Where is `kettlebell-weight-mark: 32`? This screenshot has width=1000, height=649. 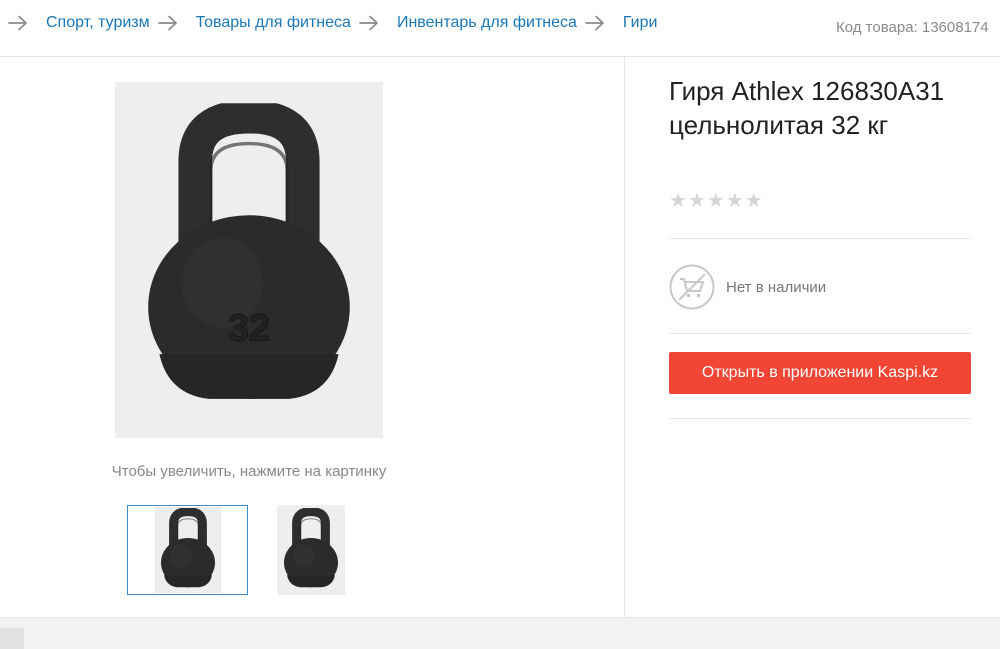
kettlebell-weight-mark: 32 is located at coordinates (249, 329).